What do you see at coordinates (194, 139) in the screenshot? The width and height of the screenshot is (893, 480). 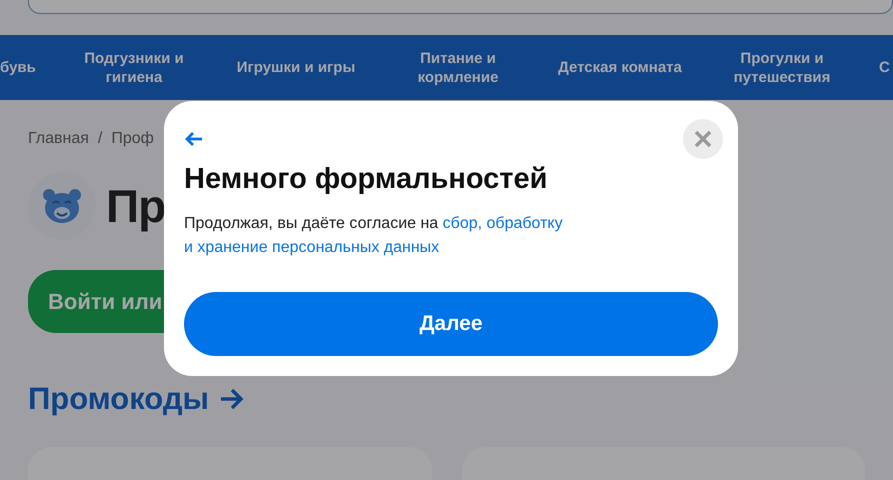 I see `back-arrow-icon` at bounding box center [194, 139].